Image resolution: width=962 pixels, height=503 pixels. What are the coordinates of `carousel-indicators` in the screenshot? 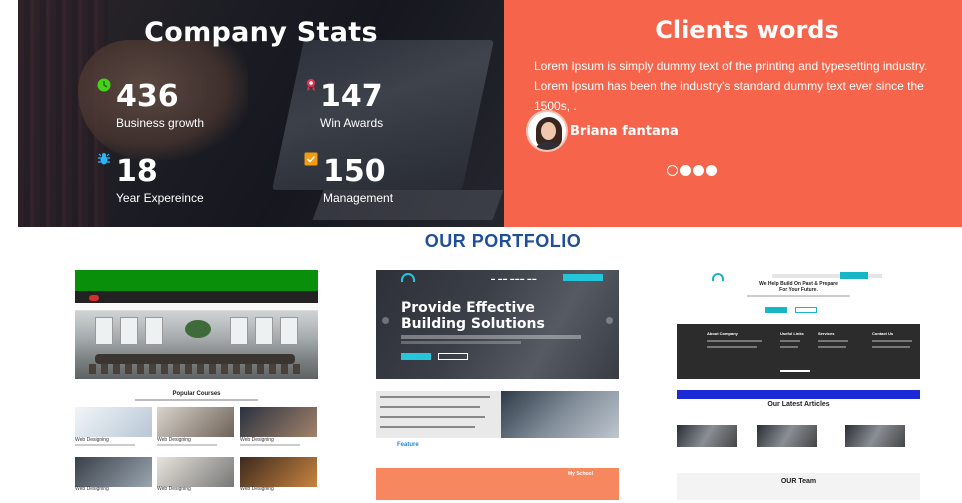 It's located at (692, 170).